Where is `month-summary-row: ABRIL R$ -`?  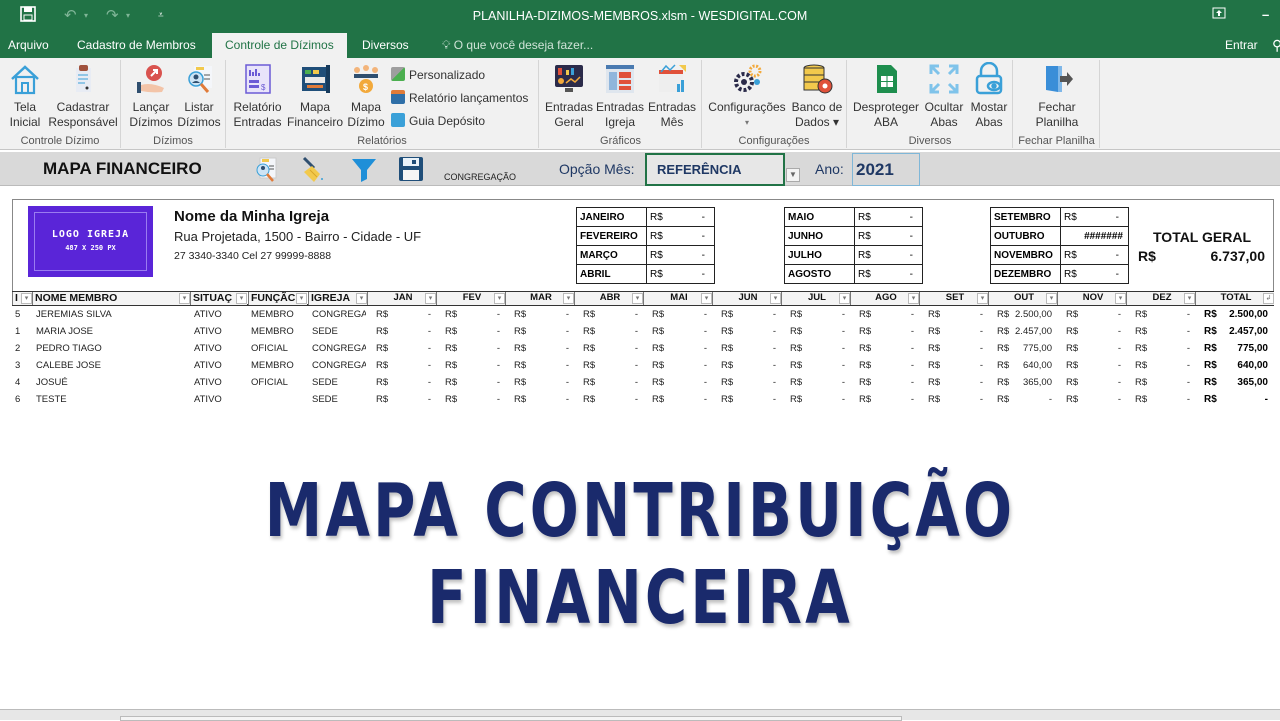
month-summary-row: ABRIL R$ - is located at coordinates (645, 274).